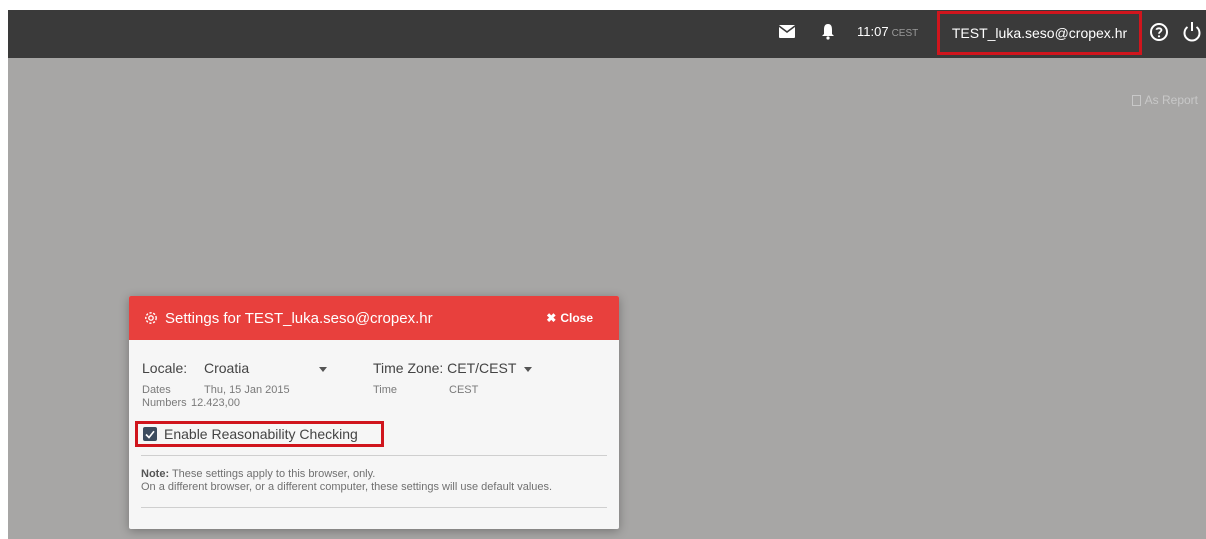 This screenshot has height=539, width=1206. I want to click on numbers-label: Numbers, so click(164, 403).